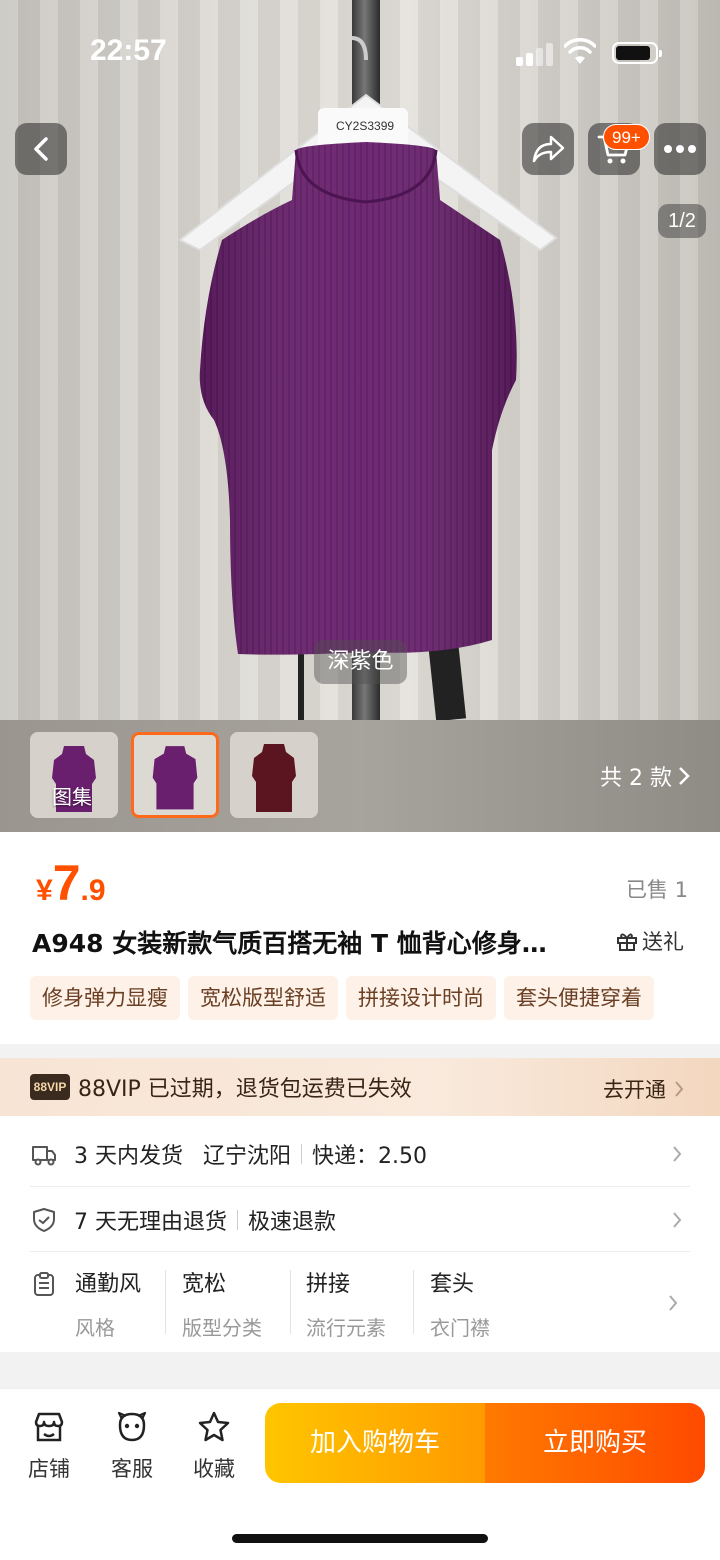 Image resolution: width=720 pixels, height=1560 pixels. I want to click on cellular-signal-icon, so click(536, 54).